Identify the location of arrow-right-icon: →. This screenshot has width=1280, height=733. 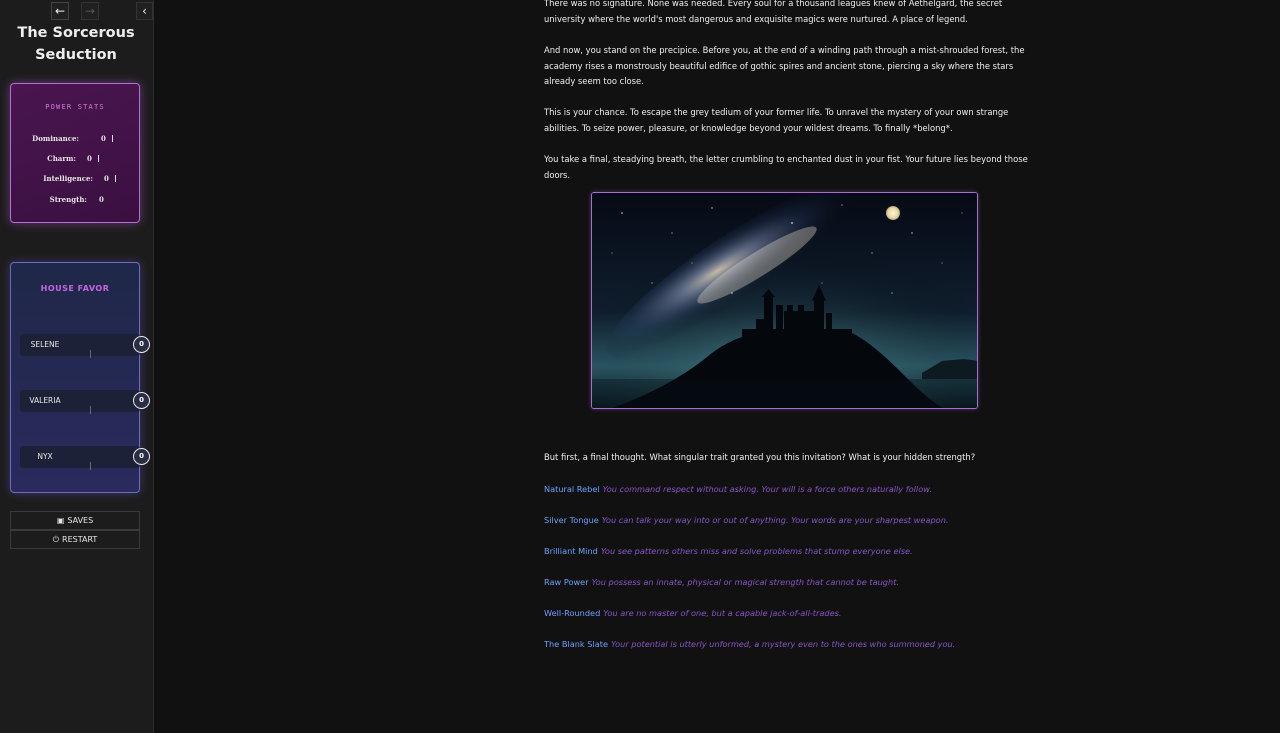
(90, 11).